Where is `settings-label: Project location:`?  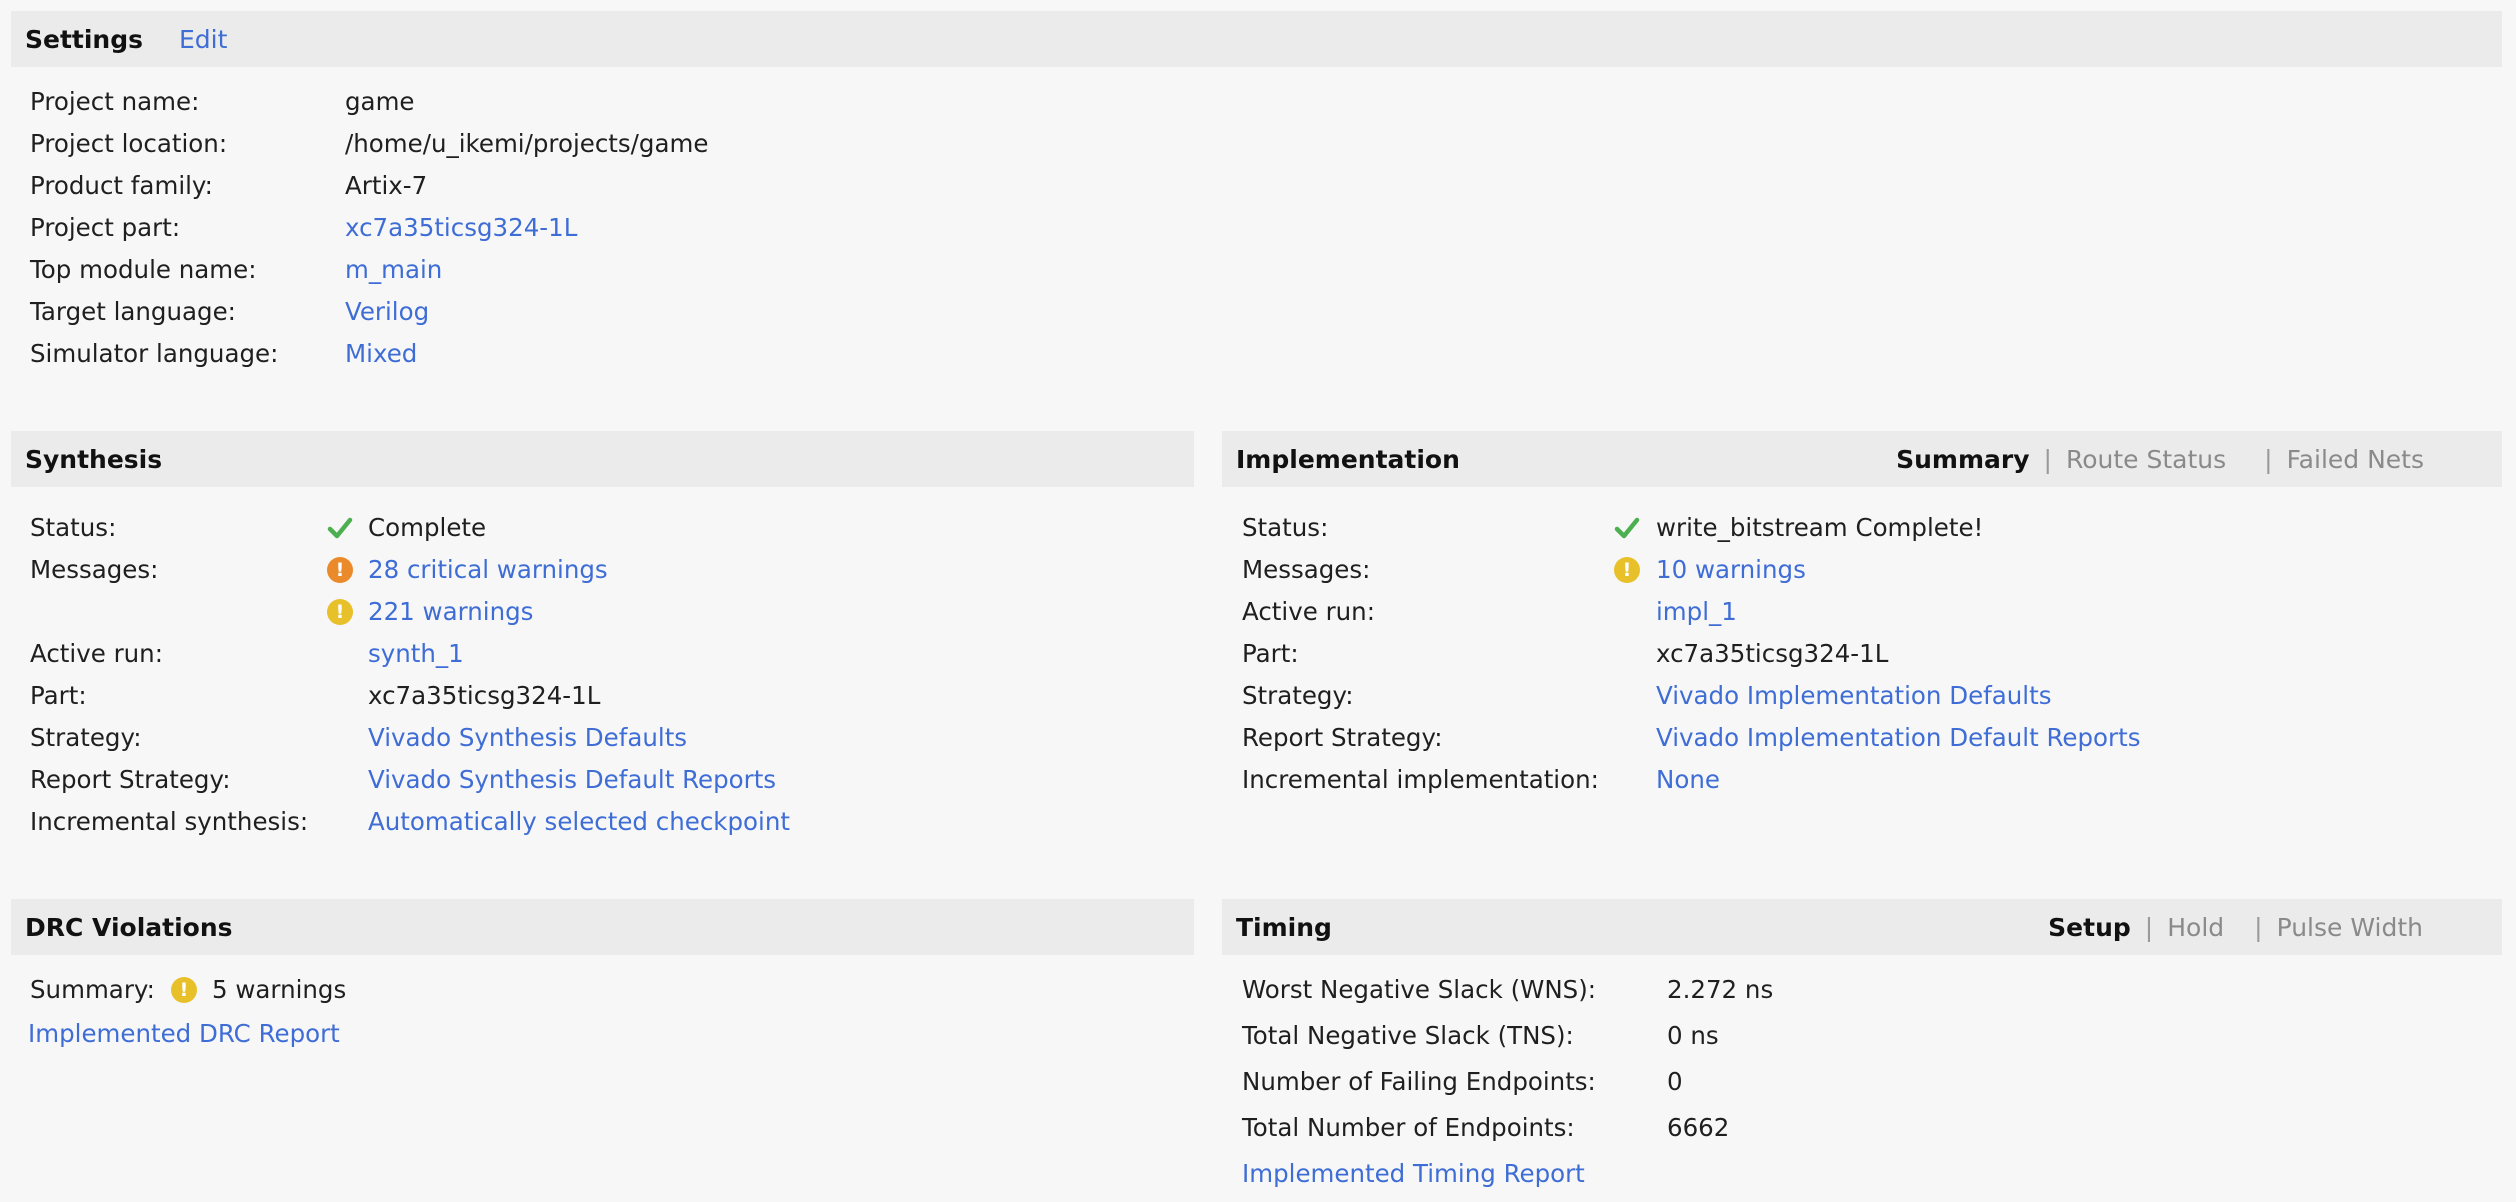
settings-label: Project location: is located at coordinates (129, 143).